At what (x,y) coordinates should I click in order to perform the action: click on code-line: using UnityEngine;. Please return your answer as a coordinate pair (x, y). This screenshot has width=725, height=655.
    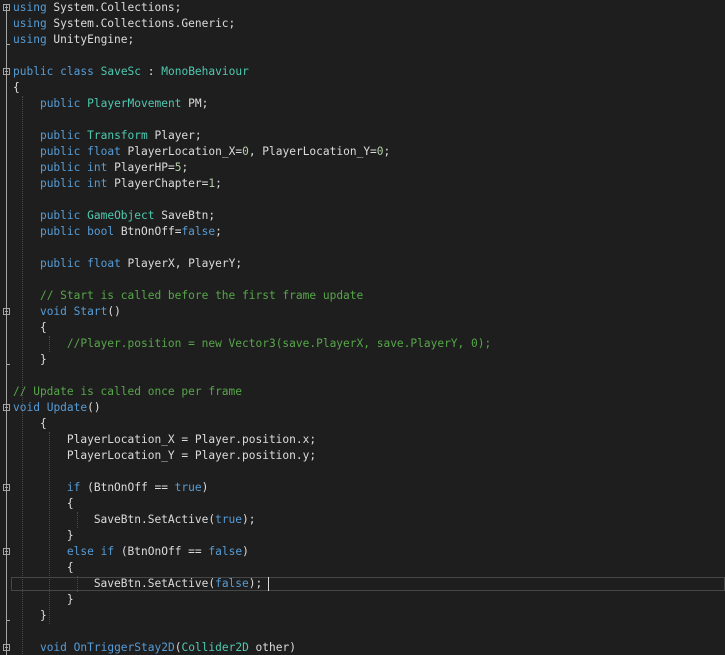
    Looking at the image, I should click on (362, 40).